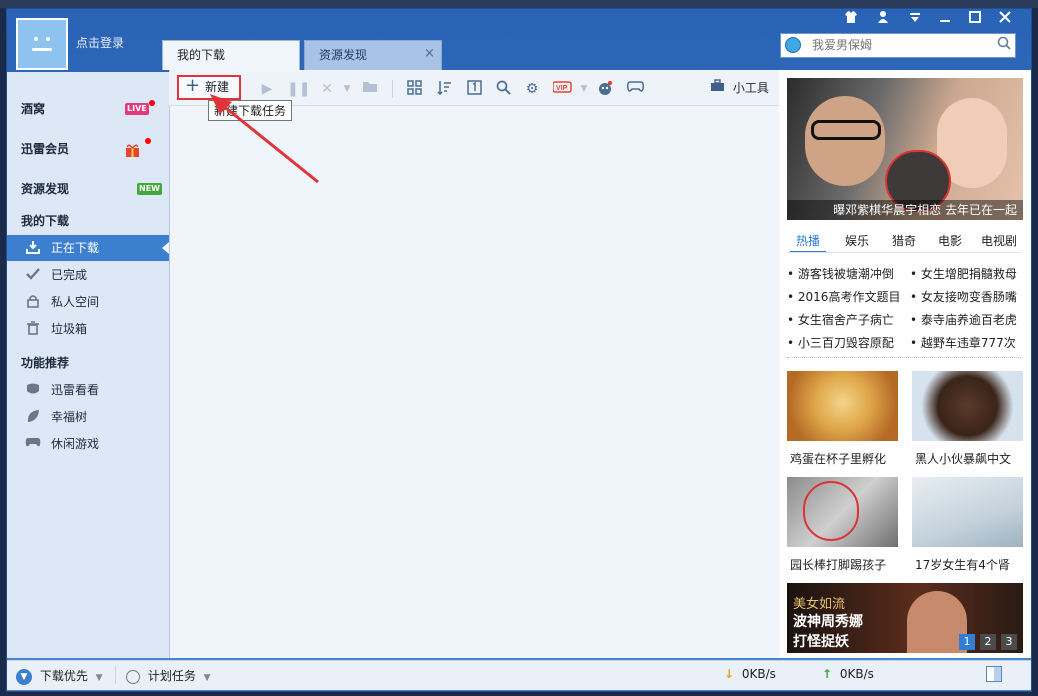 This screenshot has width=1038, height=696. I want to click on news-link: • 小三百刀毁容原配, so click(840, 342).